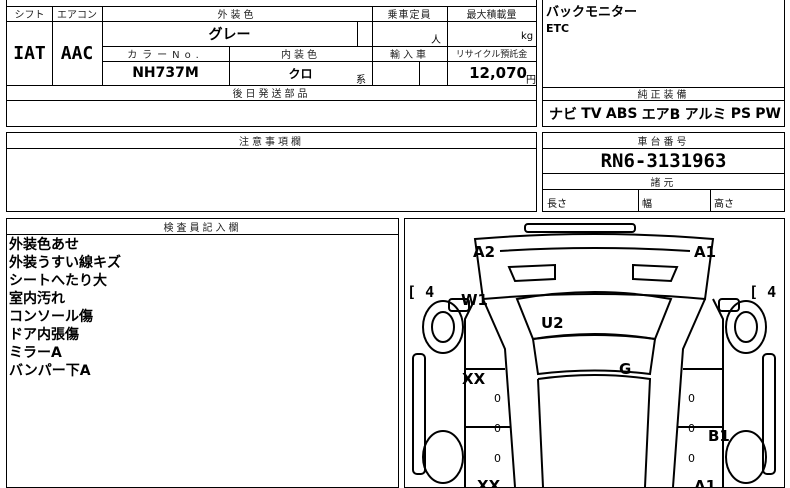  Describe the element at coordinates (489, 482) in the screenshot. I see `mark-xx-bottom: XX` at that location.